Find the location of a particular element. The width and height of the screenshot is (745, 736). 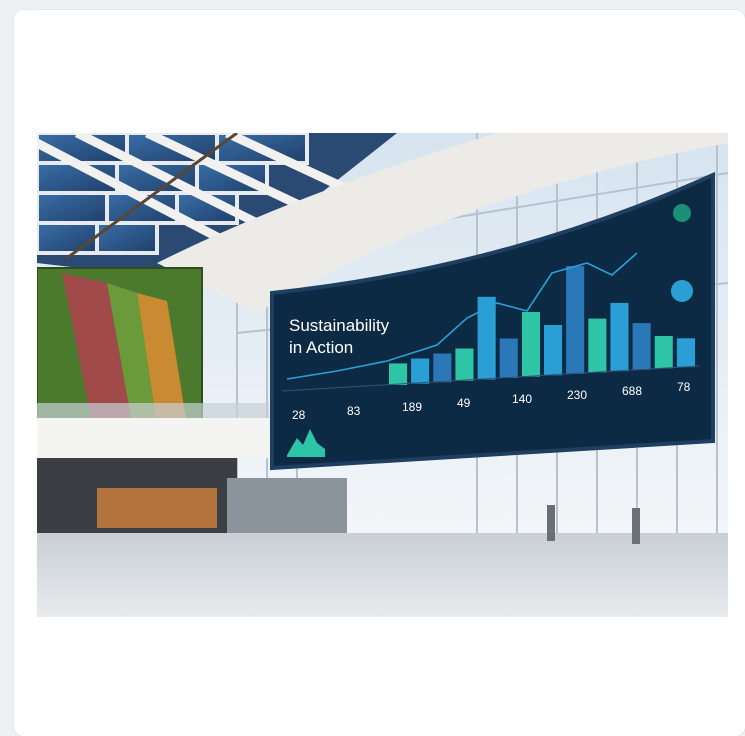

display-logo is located at coordinates (682, 213).